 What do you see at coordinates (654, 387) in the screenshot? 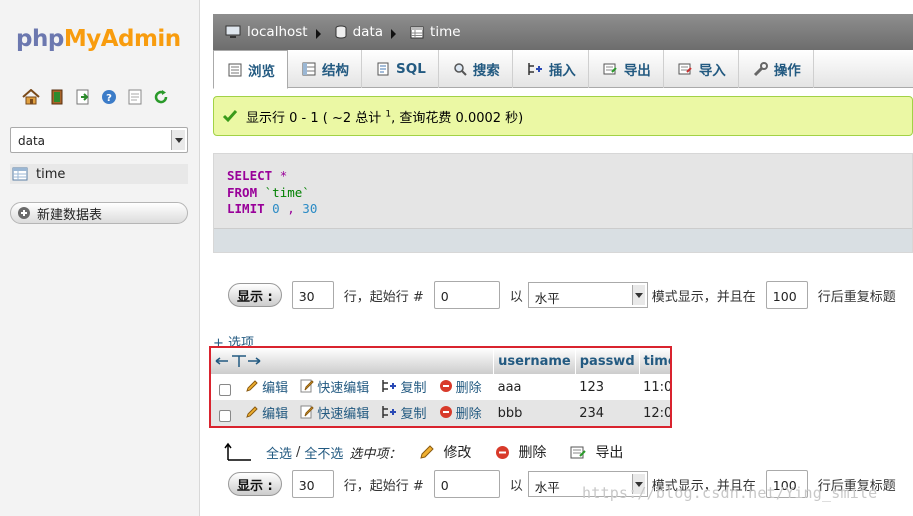
I see `cell-time: 11:00` at bounding box center [654, 387].